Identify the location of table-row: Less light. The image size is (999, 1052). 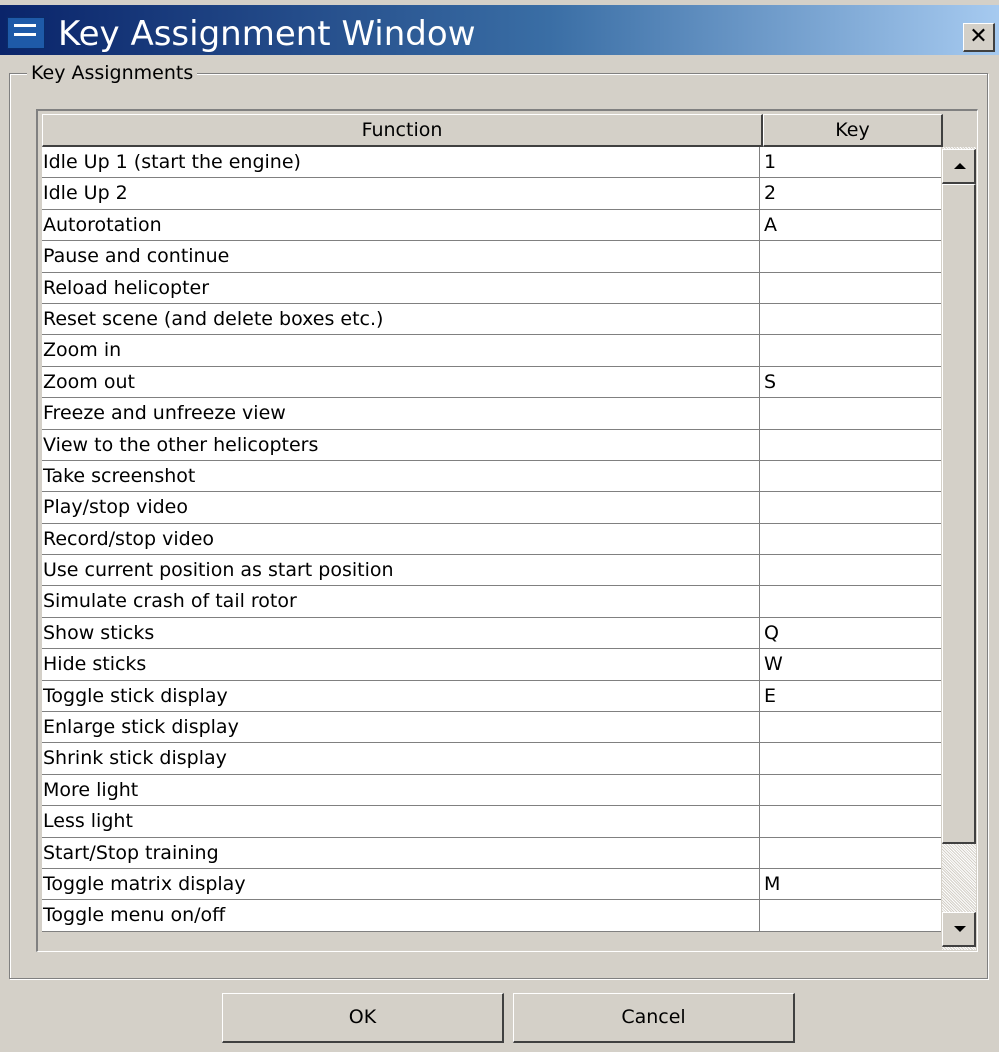
(493, 822).